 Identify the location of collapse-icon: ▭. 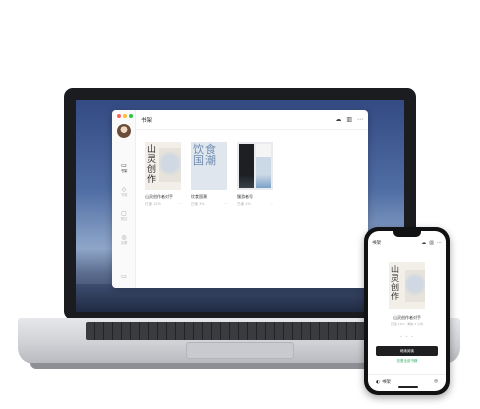
(124, 276).